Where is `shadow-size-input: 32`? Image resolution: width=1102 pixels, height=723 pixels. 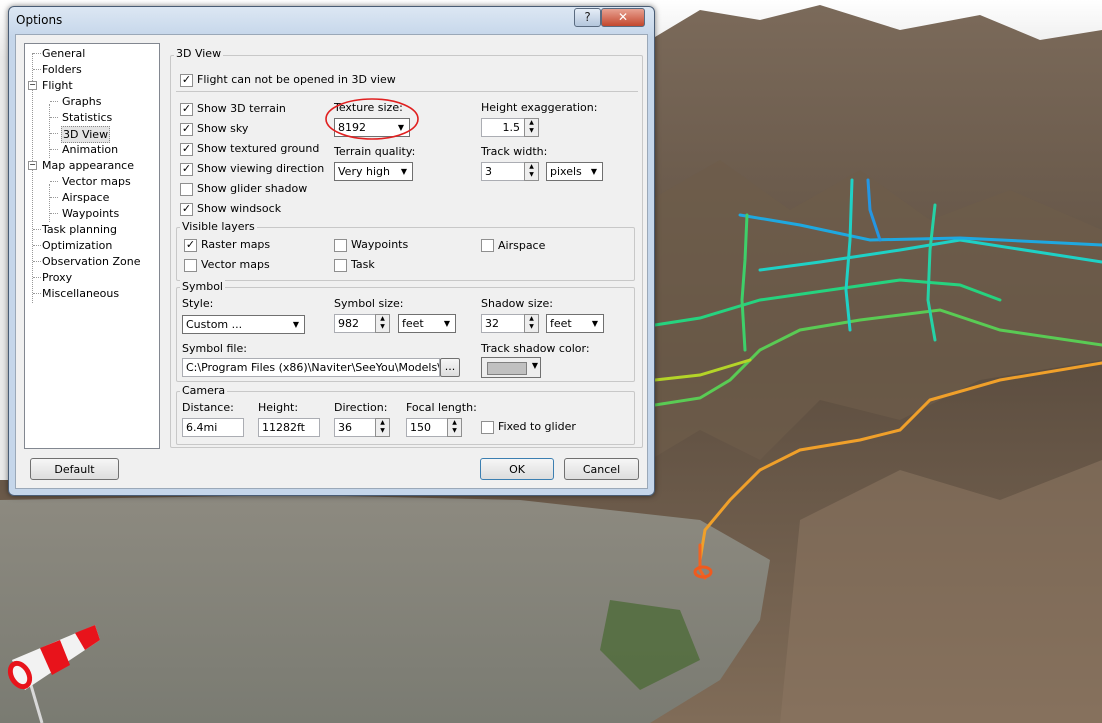
shadow-size-input: 32 is located at coordinates (503, 323).